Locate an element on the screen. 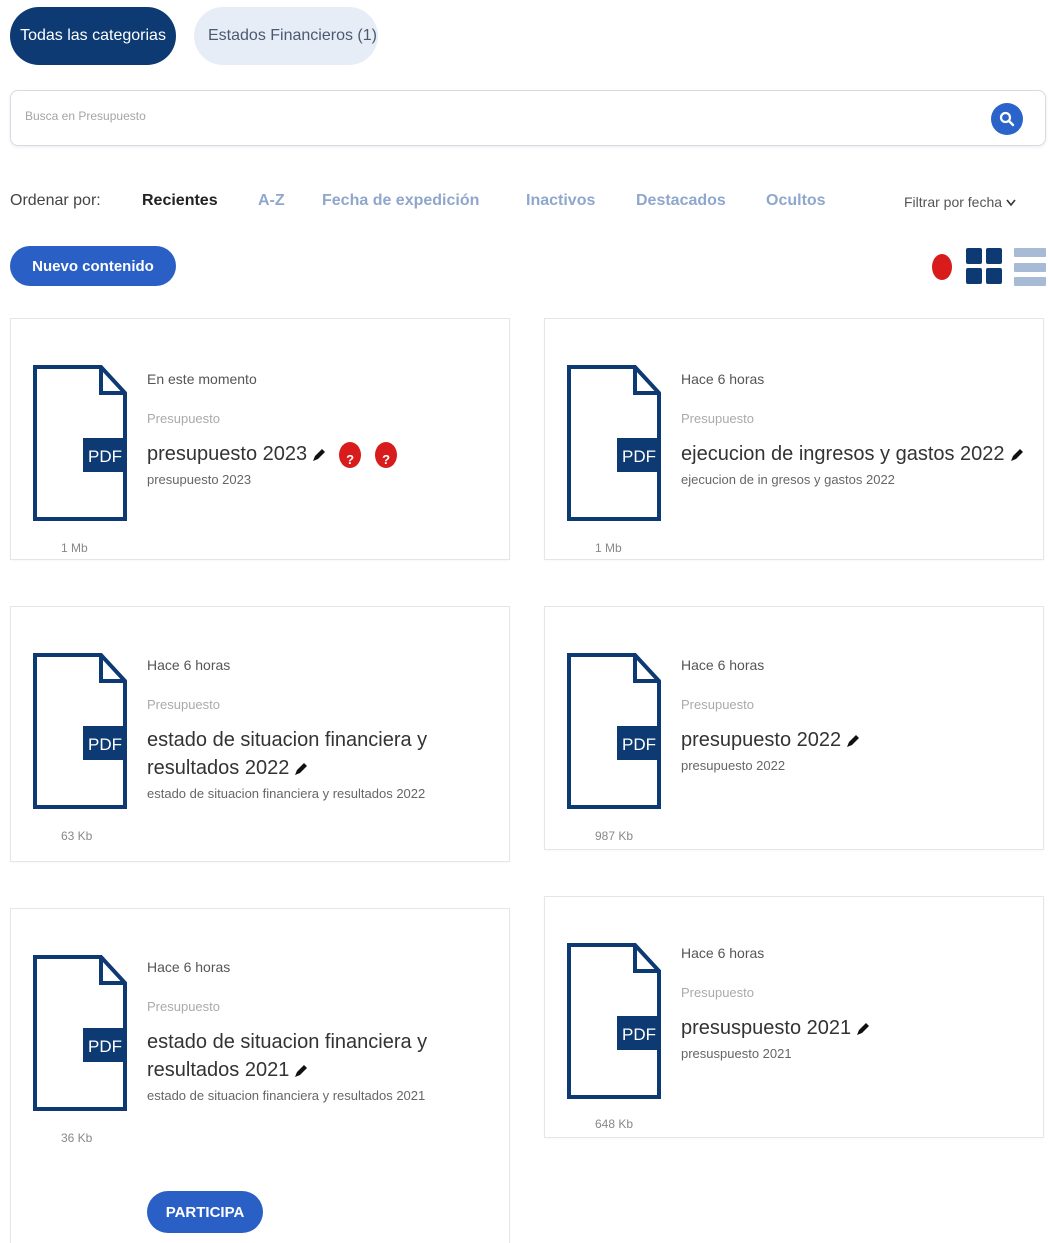  list-view-icon is located at coordinates (1030, 267).